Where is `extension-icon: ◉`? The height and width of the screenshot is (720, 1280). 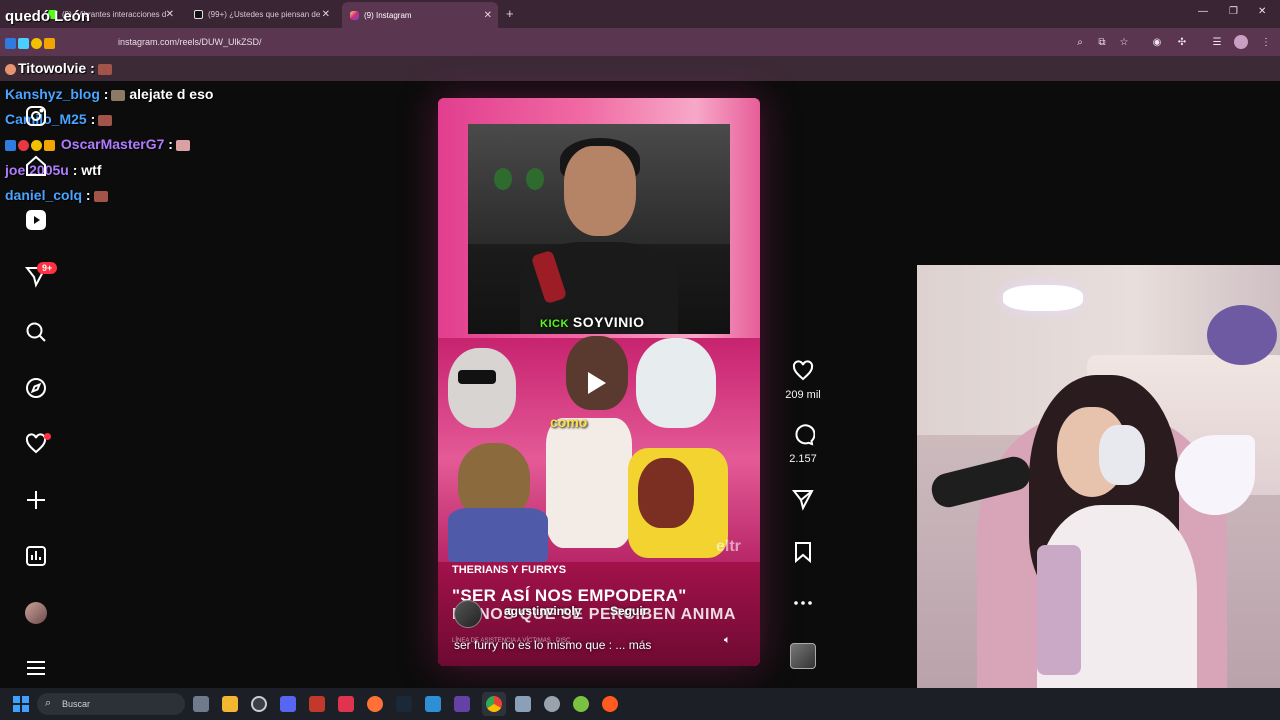 extension-icon: ◉ is located at coordinates (1157, 42).